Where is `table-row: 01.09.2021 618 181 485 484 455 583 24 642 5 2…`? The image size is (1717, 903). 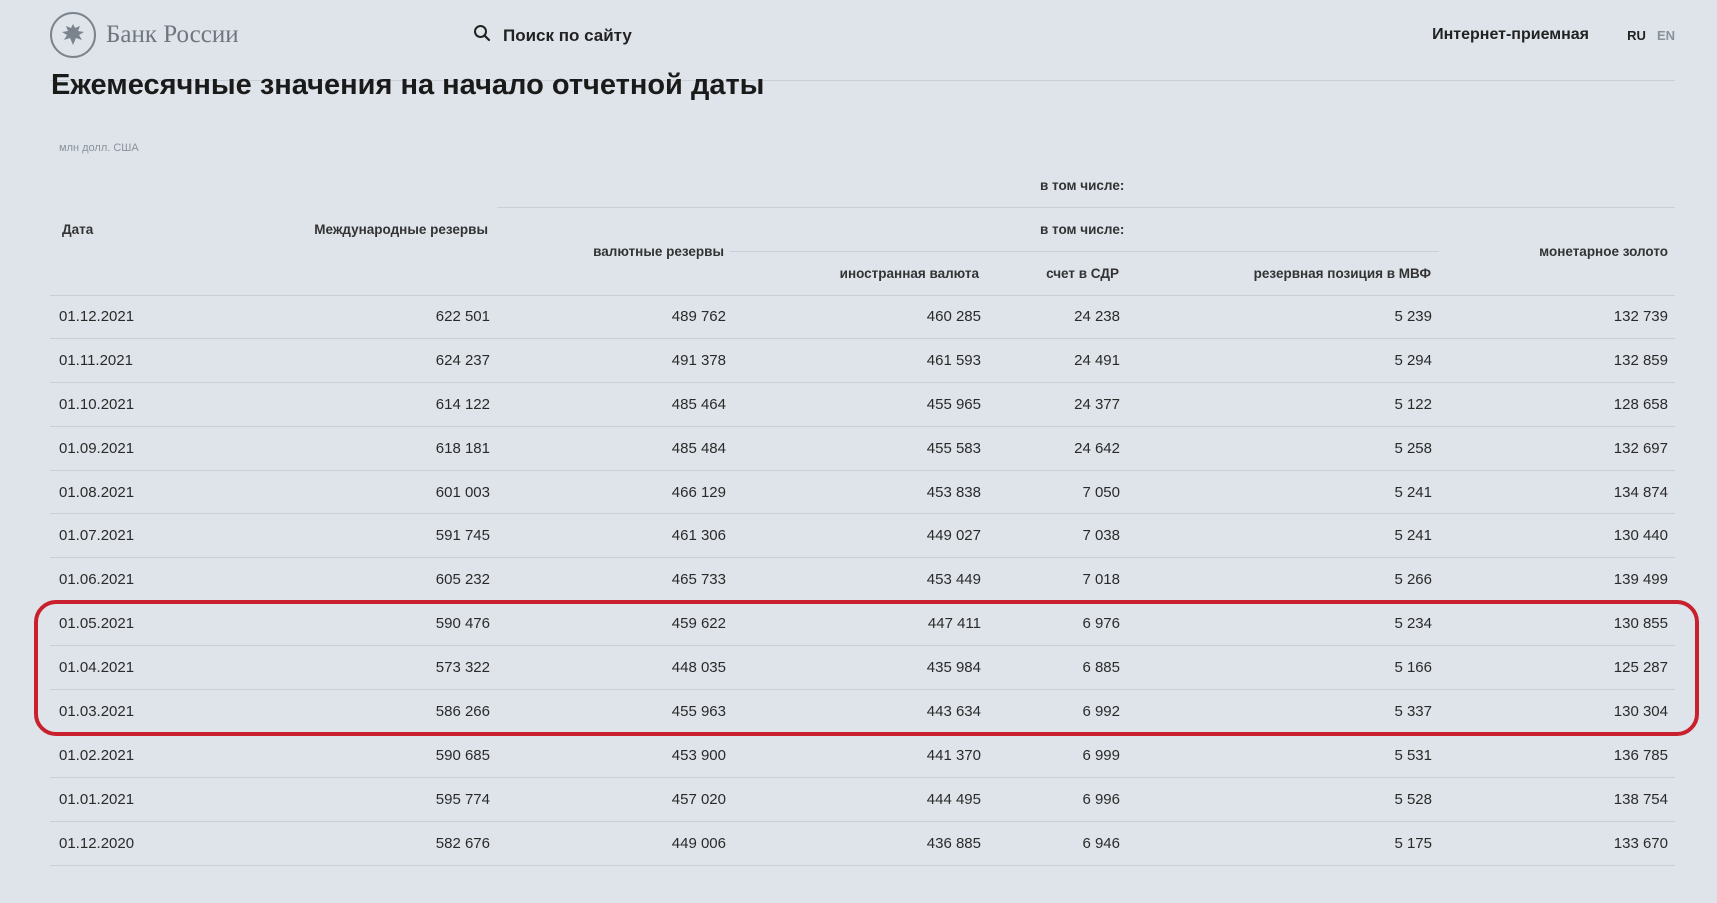 table-row: 01.09.2021 618 181 485 484 455 583 24 642 5 2… is located at coordinates (862, 449).